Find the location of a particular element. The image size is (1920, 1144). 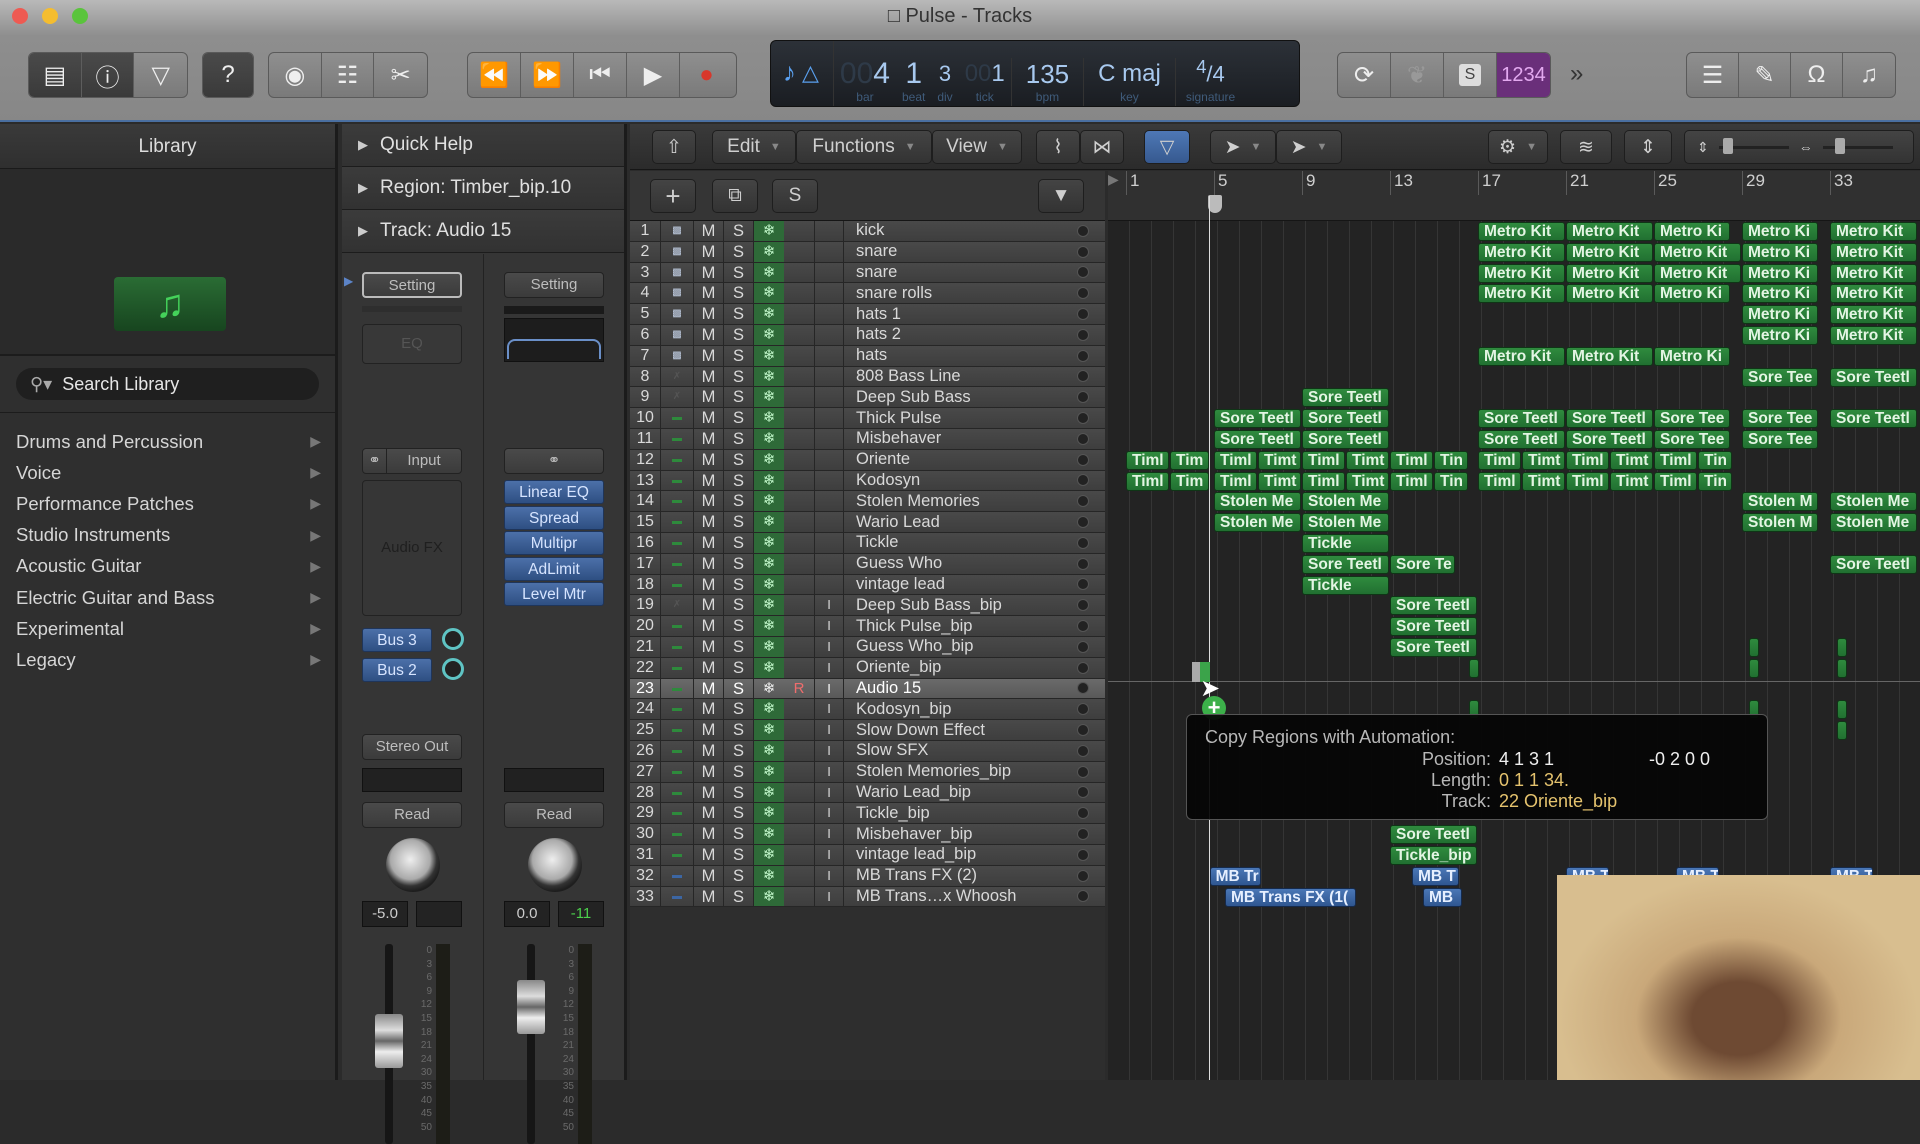

zoom-to-fit-button: ⇕ is located at coordinates (1648, 147).